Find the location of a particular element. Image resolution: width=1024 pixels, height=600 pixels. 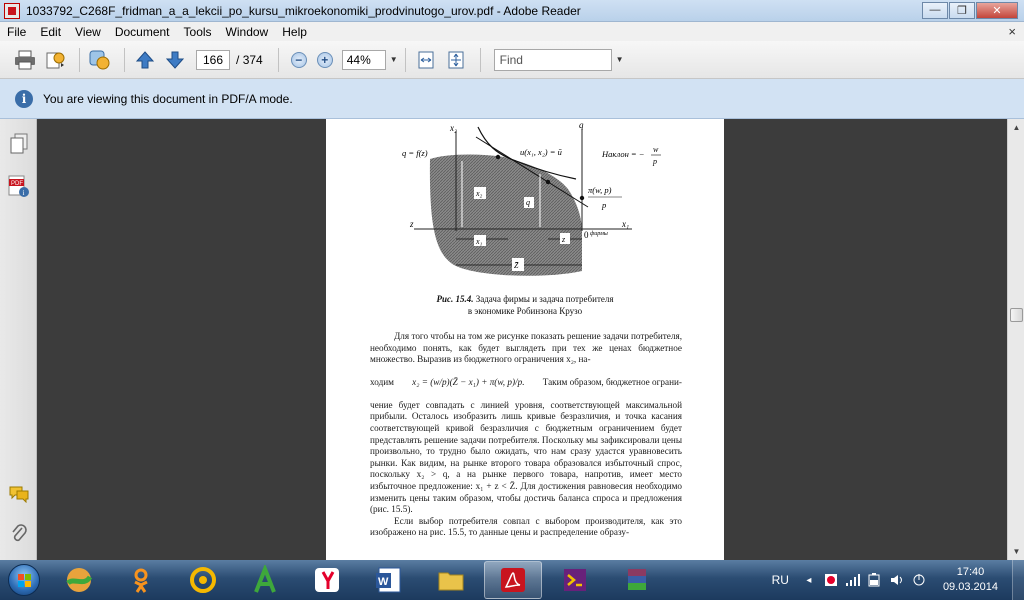

taskbar-app-winrar is located at coordinates (637, 580).